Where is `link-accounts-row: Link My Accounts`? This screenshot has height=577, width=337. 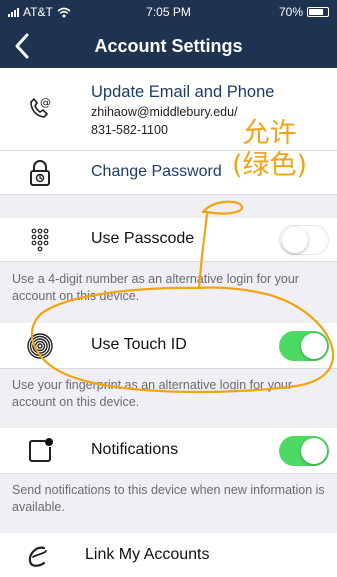
link-accounts-row: Link My Accounts is located at coordinates (168, 555).